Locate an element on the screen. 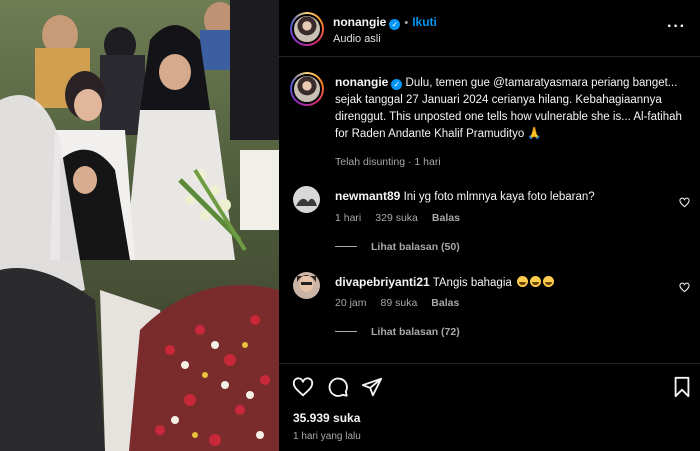  share-send-icon is located at coordinates (372, 387).